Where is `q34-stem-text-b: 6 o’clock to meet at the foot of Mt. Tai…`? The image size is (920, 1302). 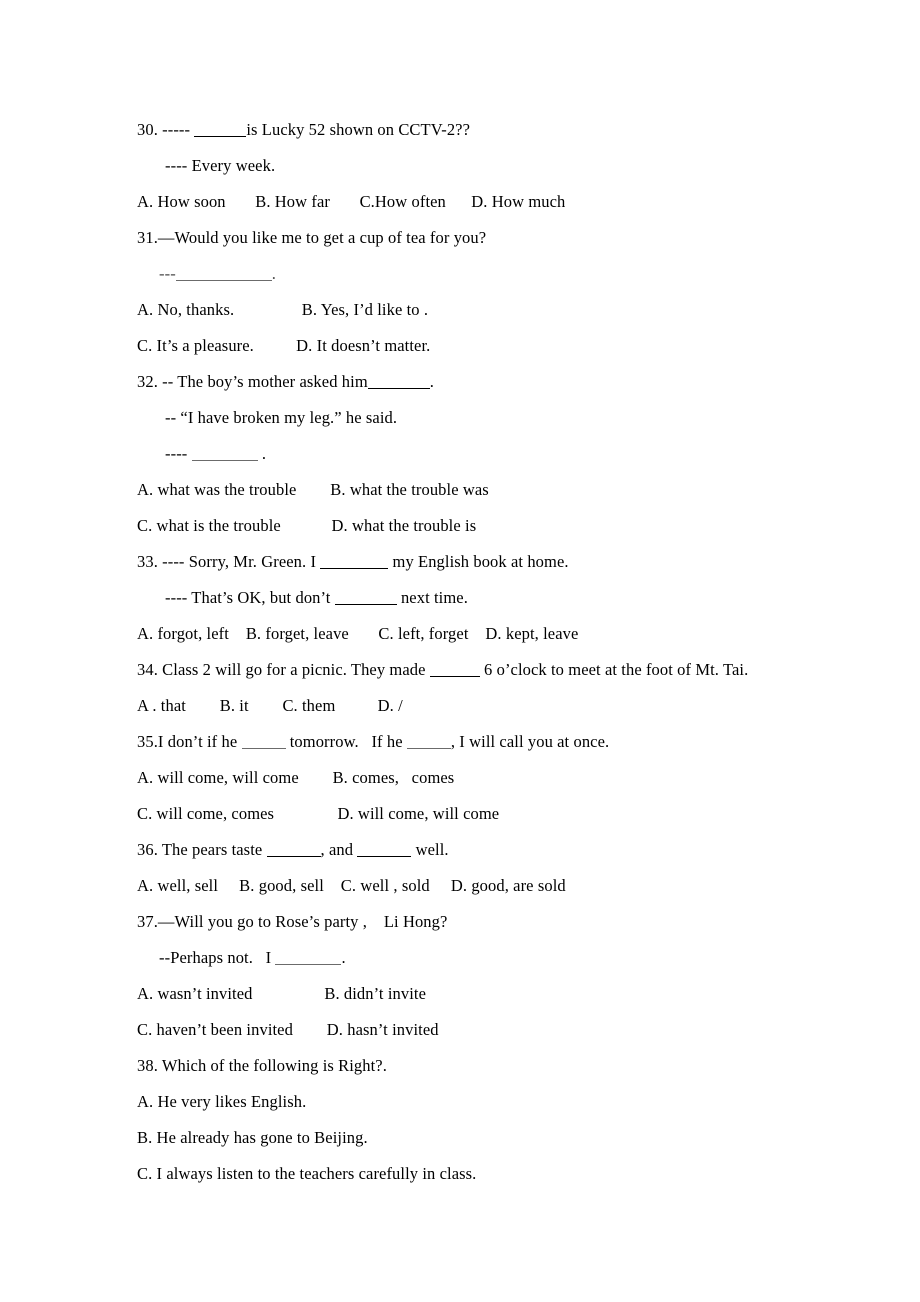
q34-stem-text-b: 6 o’clock to meet at the foot of Mt. Tai… is located at coordinates (614, 669).